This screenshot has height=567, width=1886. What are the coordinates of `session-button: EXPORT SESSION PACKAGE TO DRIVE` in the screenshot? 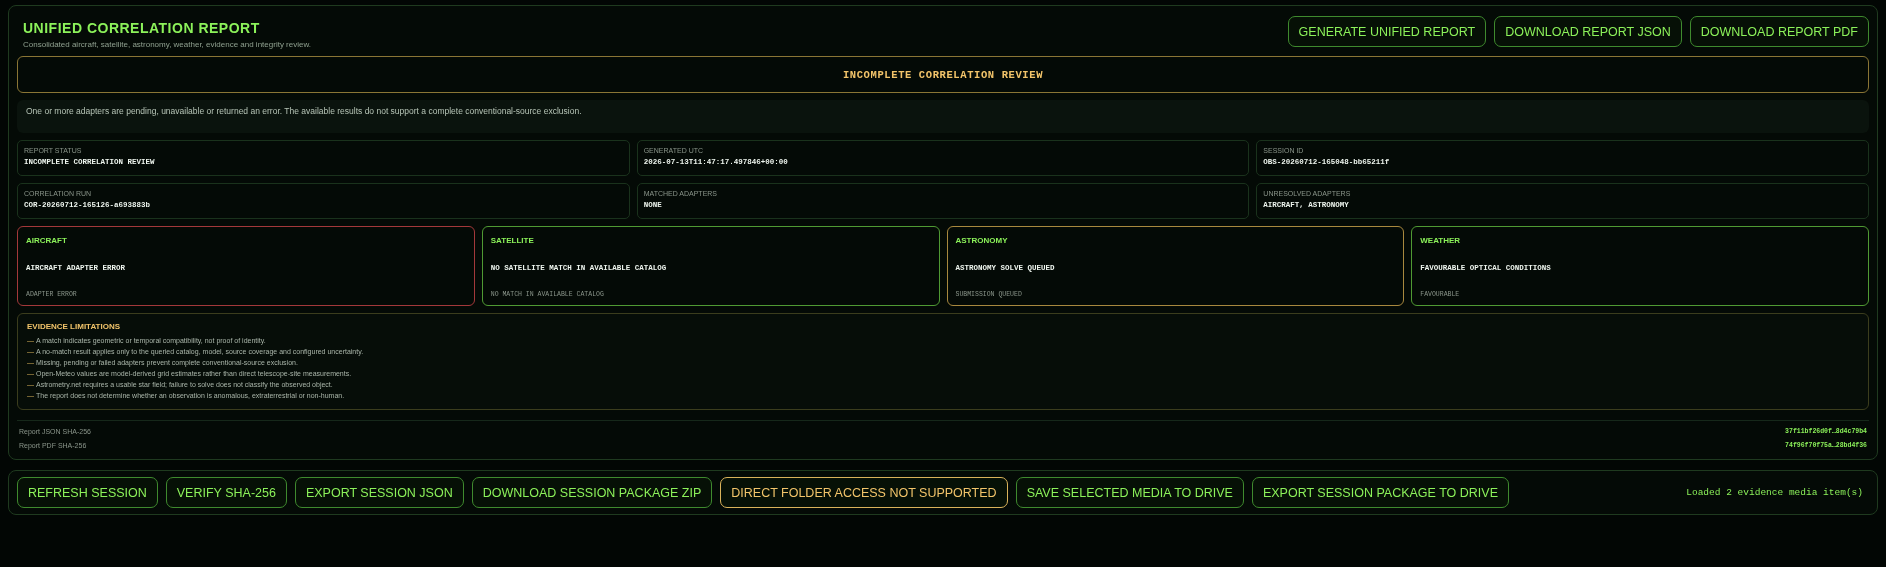 It's located at (1380, 492).